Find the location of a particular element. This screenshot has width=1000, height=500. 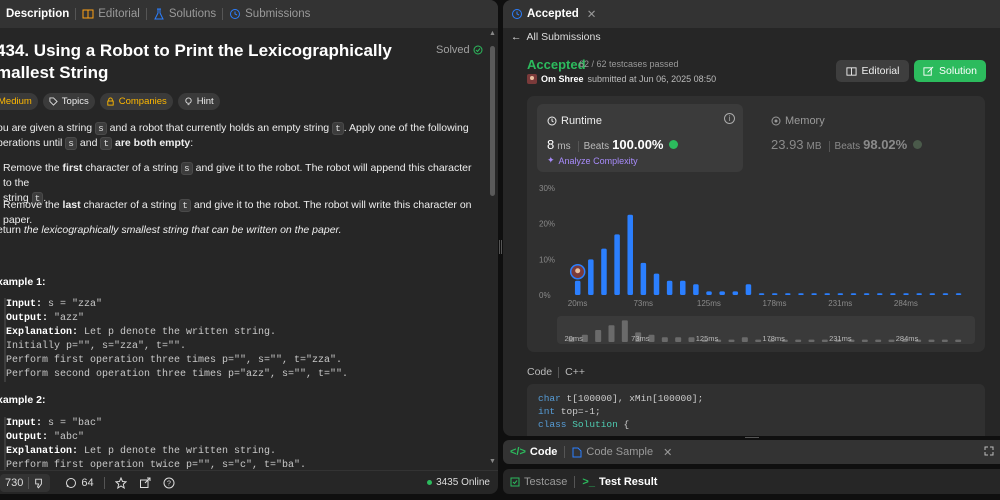

companies-chip: Companies is located at coordinates (136, 101).